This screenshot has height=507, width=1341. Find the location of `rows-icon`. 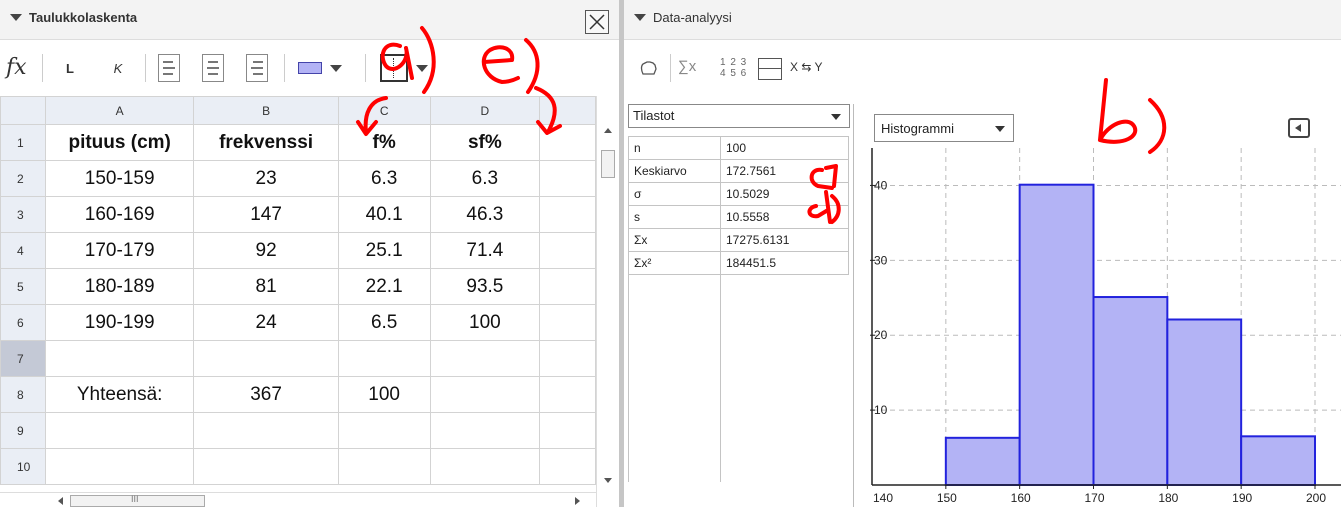

rows-icon is located at coordinates (770, 69).